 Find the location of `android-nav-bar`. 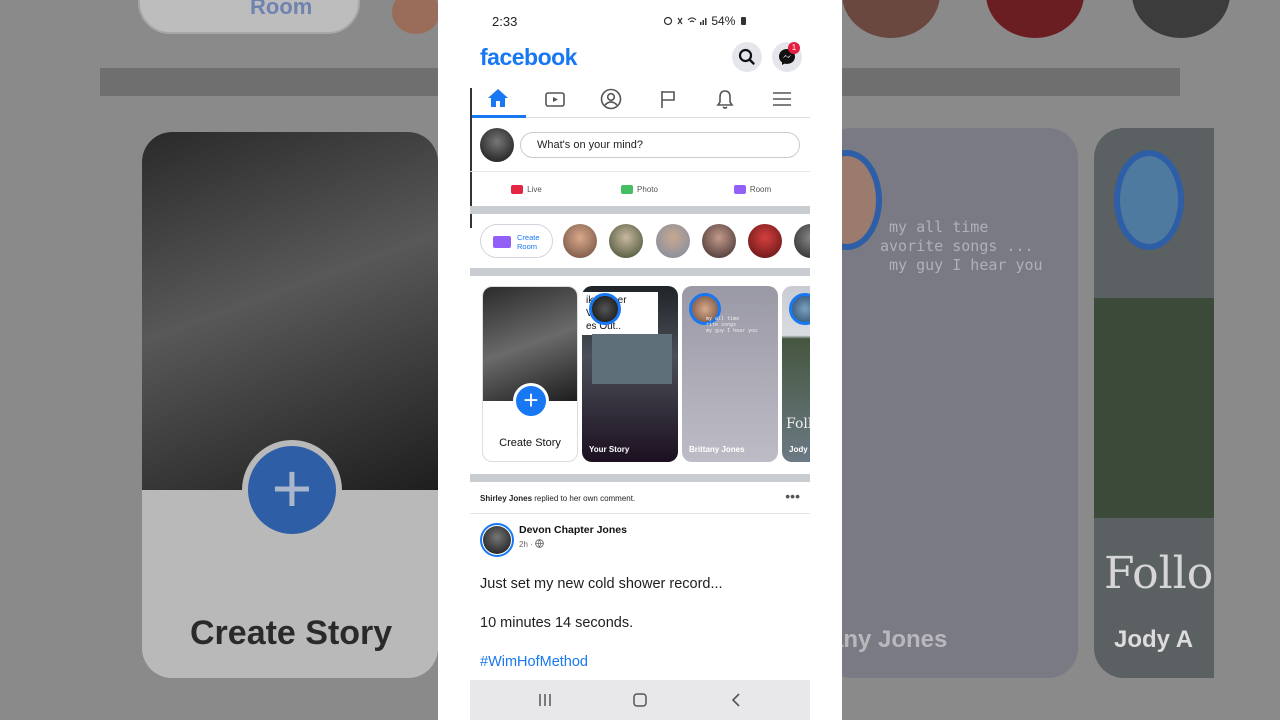

android-nav-bar is located at coordinates (640, 700).